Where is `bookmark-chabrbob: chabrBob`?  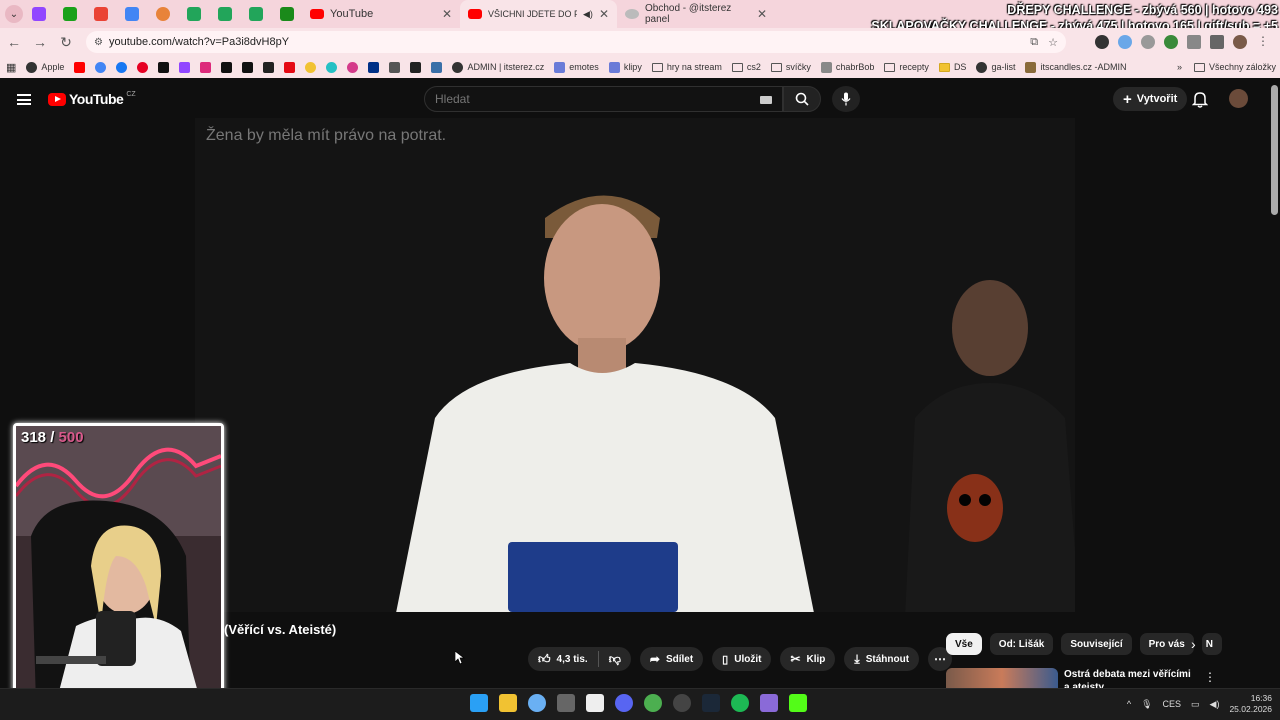 bookmark-chabrbob: chabrBob is located at coordinates (847, 67).